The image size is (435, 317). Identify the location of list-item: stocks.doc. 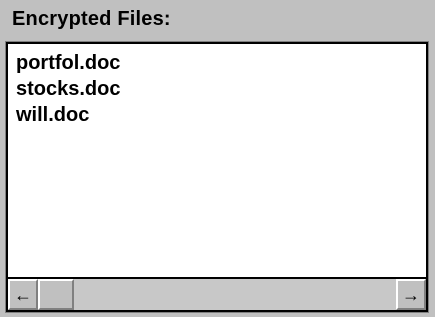
(217, 89).